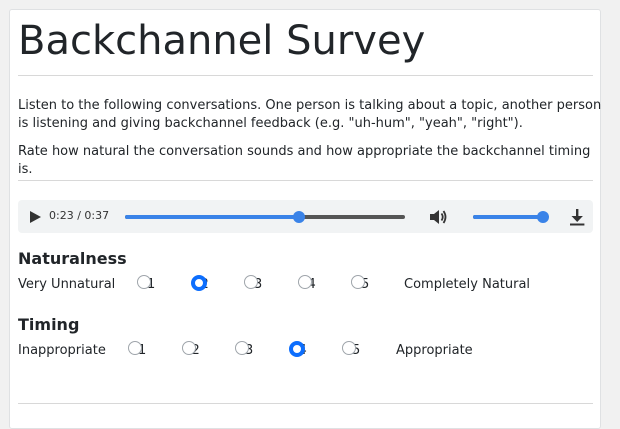  Describe the element at coordinates (222, 41) in the screenshot. I see `page-title: Backchannel Survey` at that location.